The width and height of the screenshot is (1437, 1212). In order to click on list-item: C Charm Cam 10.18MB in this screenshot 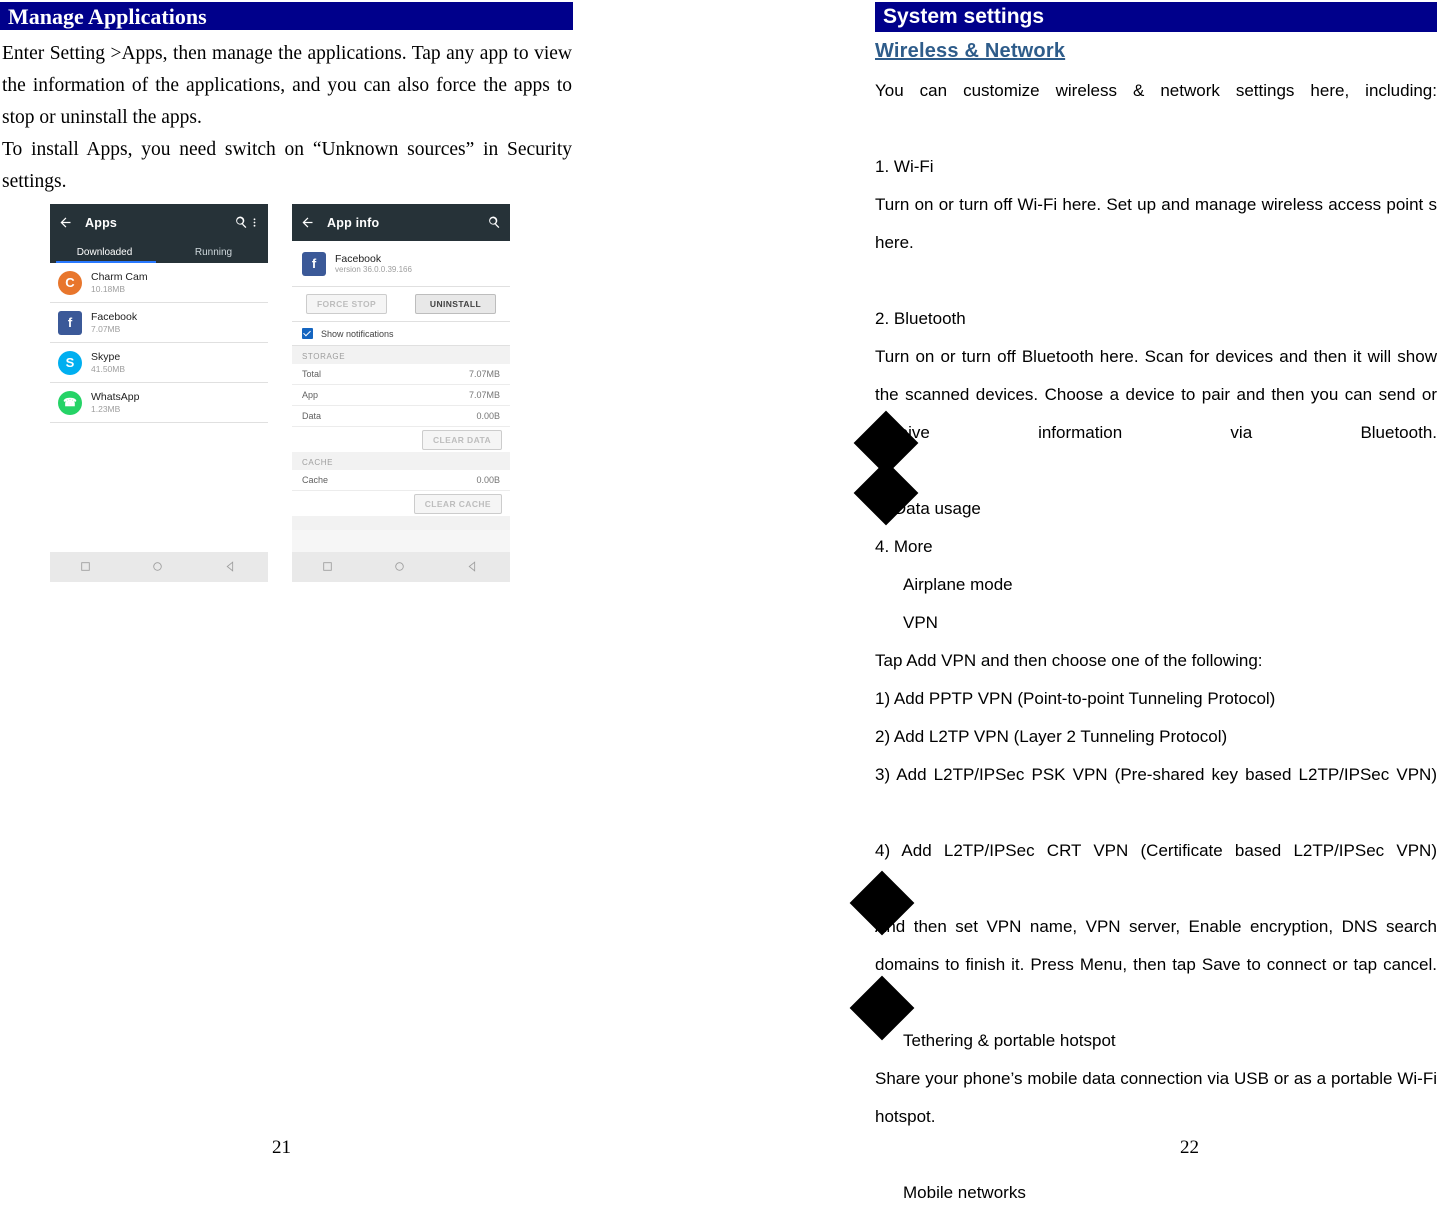, I will do `click(159, 283)`.